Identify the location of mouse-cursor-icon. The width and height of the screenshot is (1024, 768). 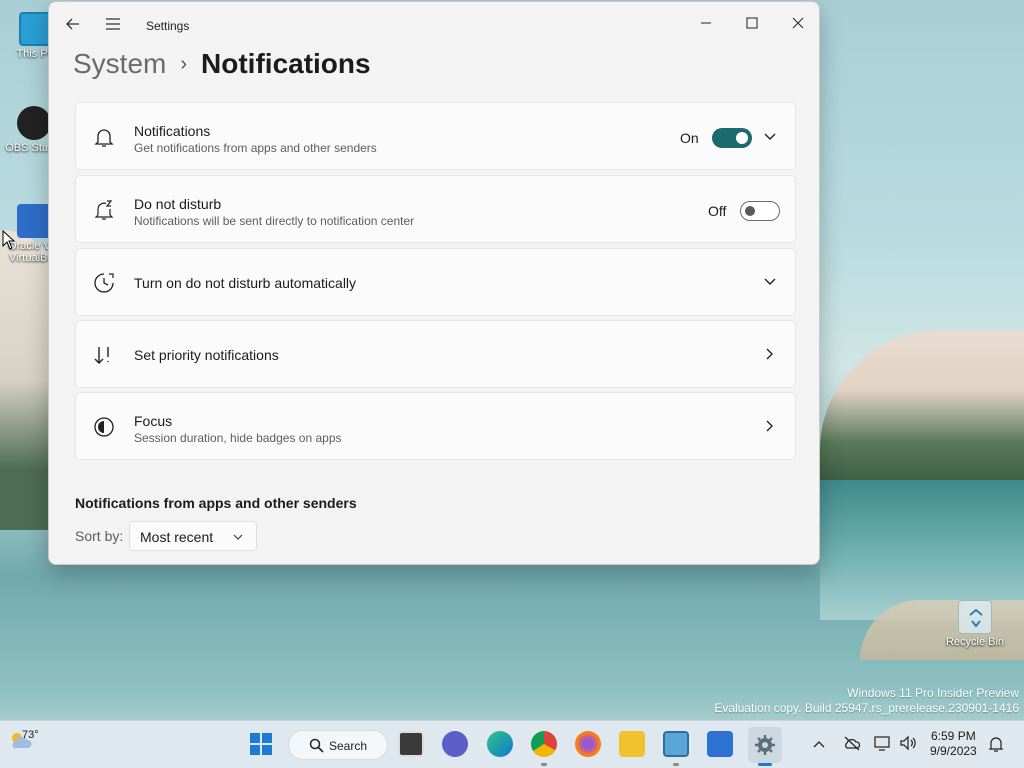
(9, 240).